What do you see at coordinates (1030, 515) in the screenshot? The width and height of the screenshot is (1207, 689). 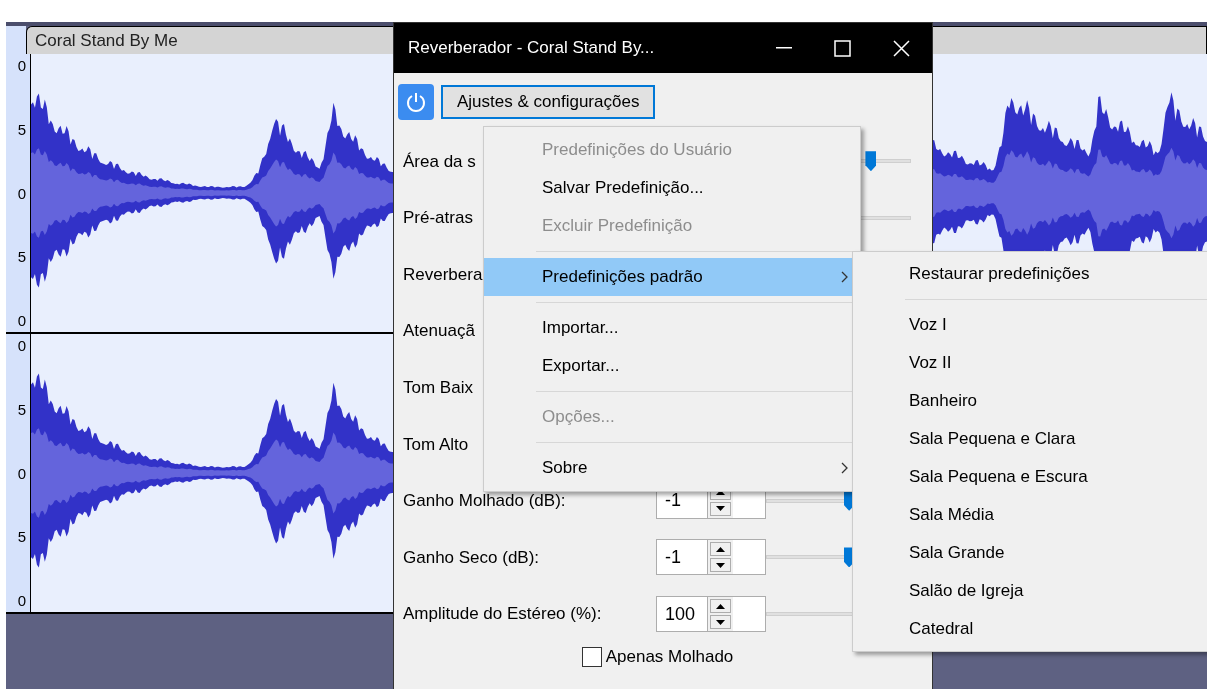 I see `menu-item: Sala Média` at bounding box center [1030, 515].